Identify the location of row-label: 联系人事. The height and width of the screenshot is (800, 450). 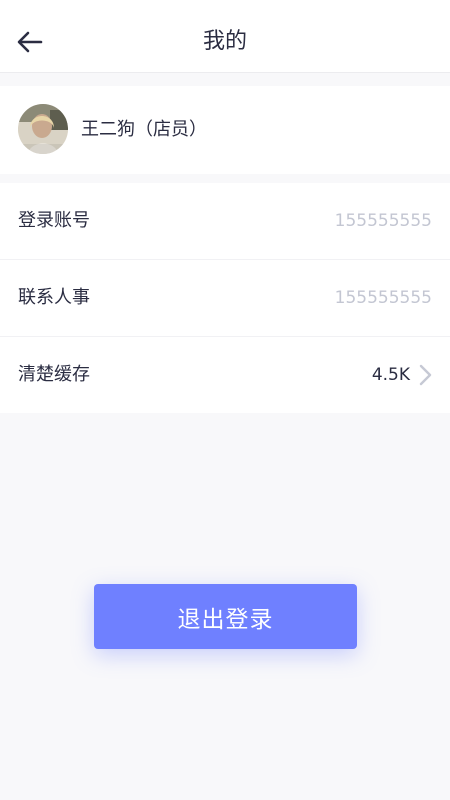
(54, 297).